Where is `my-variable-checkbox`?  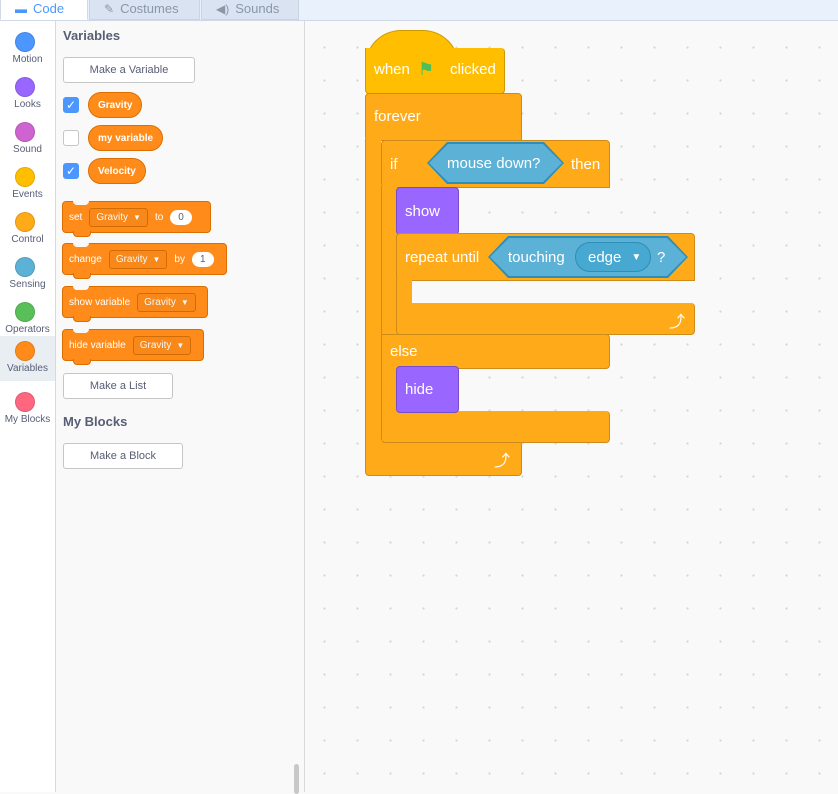 my-variable-checkbox is located at coordinates (71, 138).